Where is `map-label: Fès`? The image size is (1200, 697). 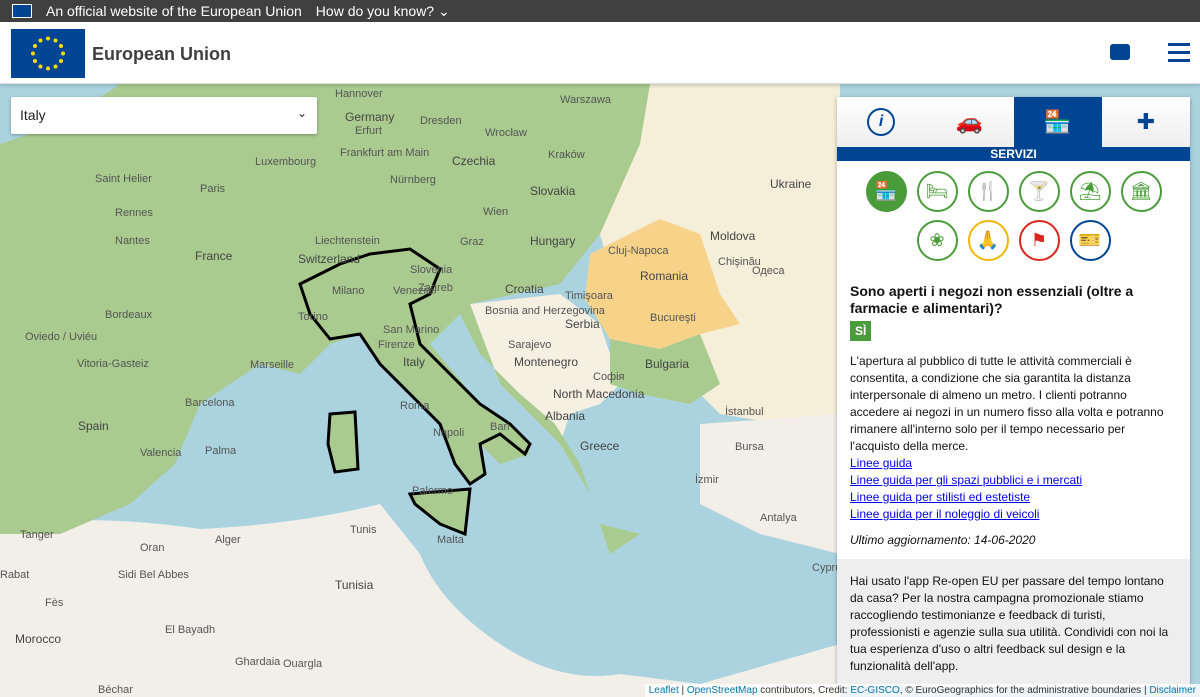
map-label: Fès is located at coordinates (54, 603).